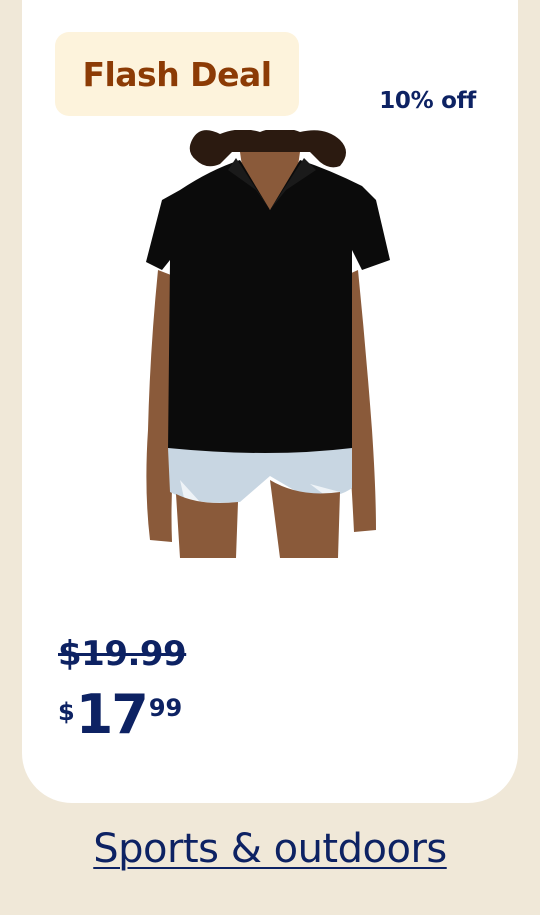 The image size is (540, 915). I want to click on currency-symbol: $, so click(66, 712).